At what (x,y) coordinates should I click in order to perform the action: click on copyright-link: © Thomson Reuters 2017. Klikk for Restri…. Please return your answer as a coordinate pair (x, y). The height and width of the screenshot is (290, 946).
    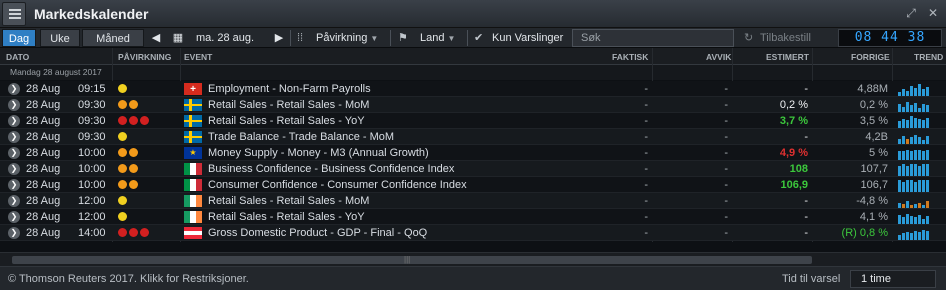
    Looking at the image, I should click on (128, 279).